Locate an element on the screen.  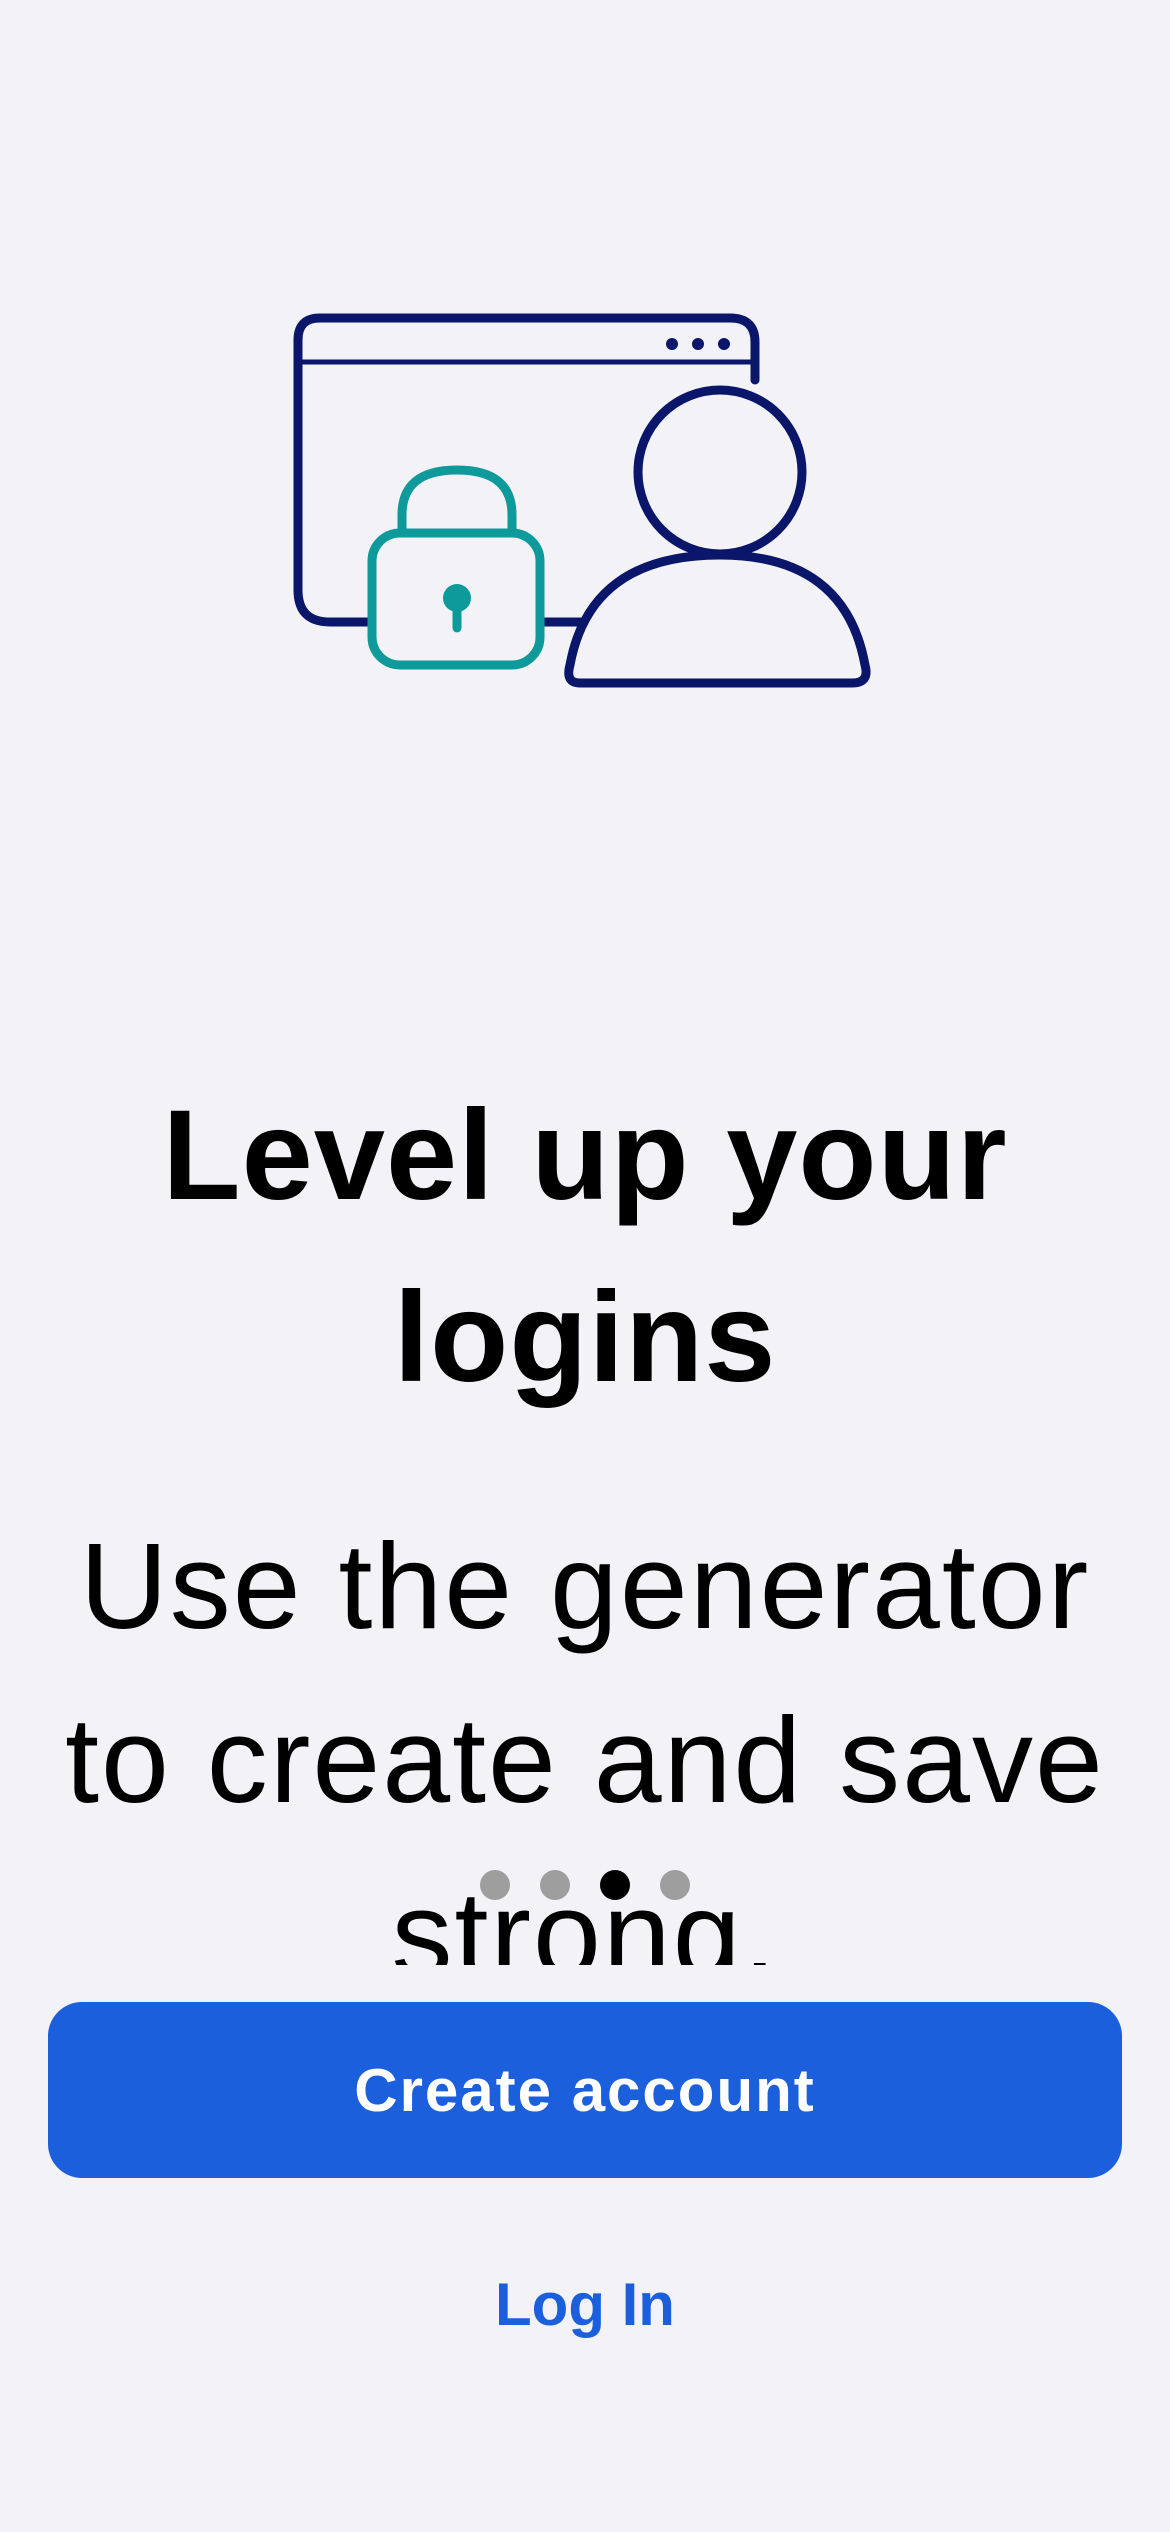
page-indicator is located at coordinates (585, 1885).